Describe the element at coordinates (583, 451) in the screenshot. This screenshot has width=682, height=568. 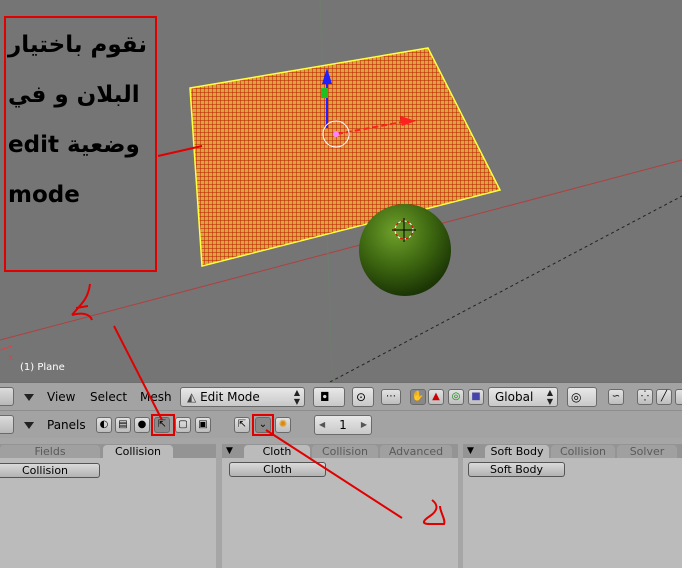
I see `tab-softbody-collision: Collision` at that location.